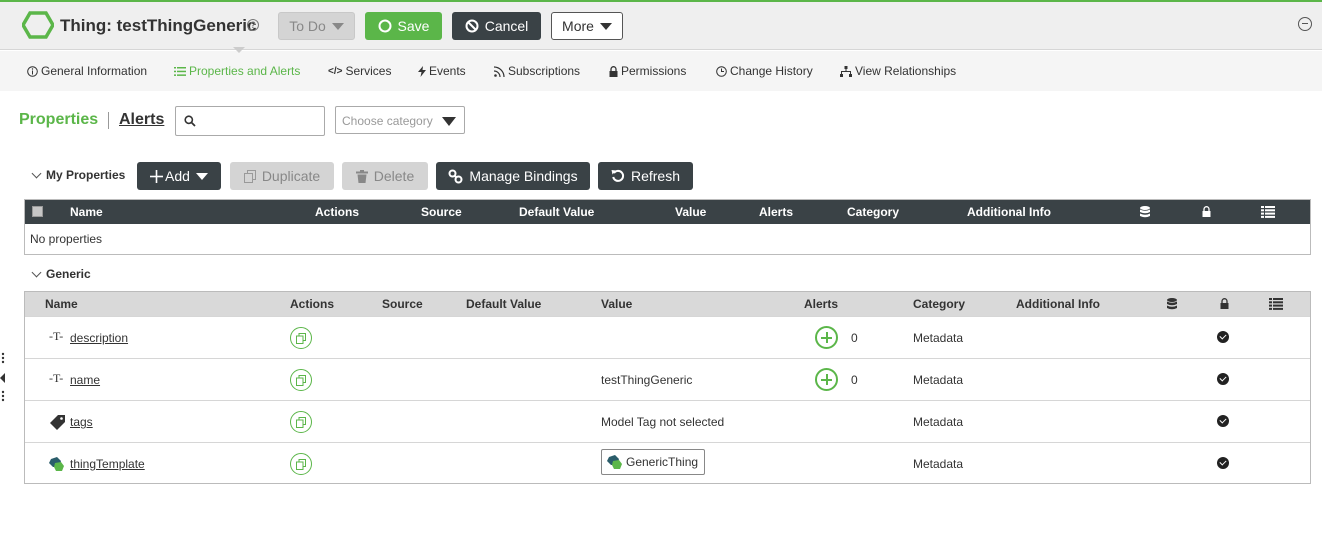 The height and width of the screenshot is (541, 1322). I want to click on table-row: -T- description 0 Metadata, so click(667, 337).